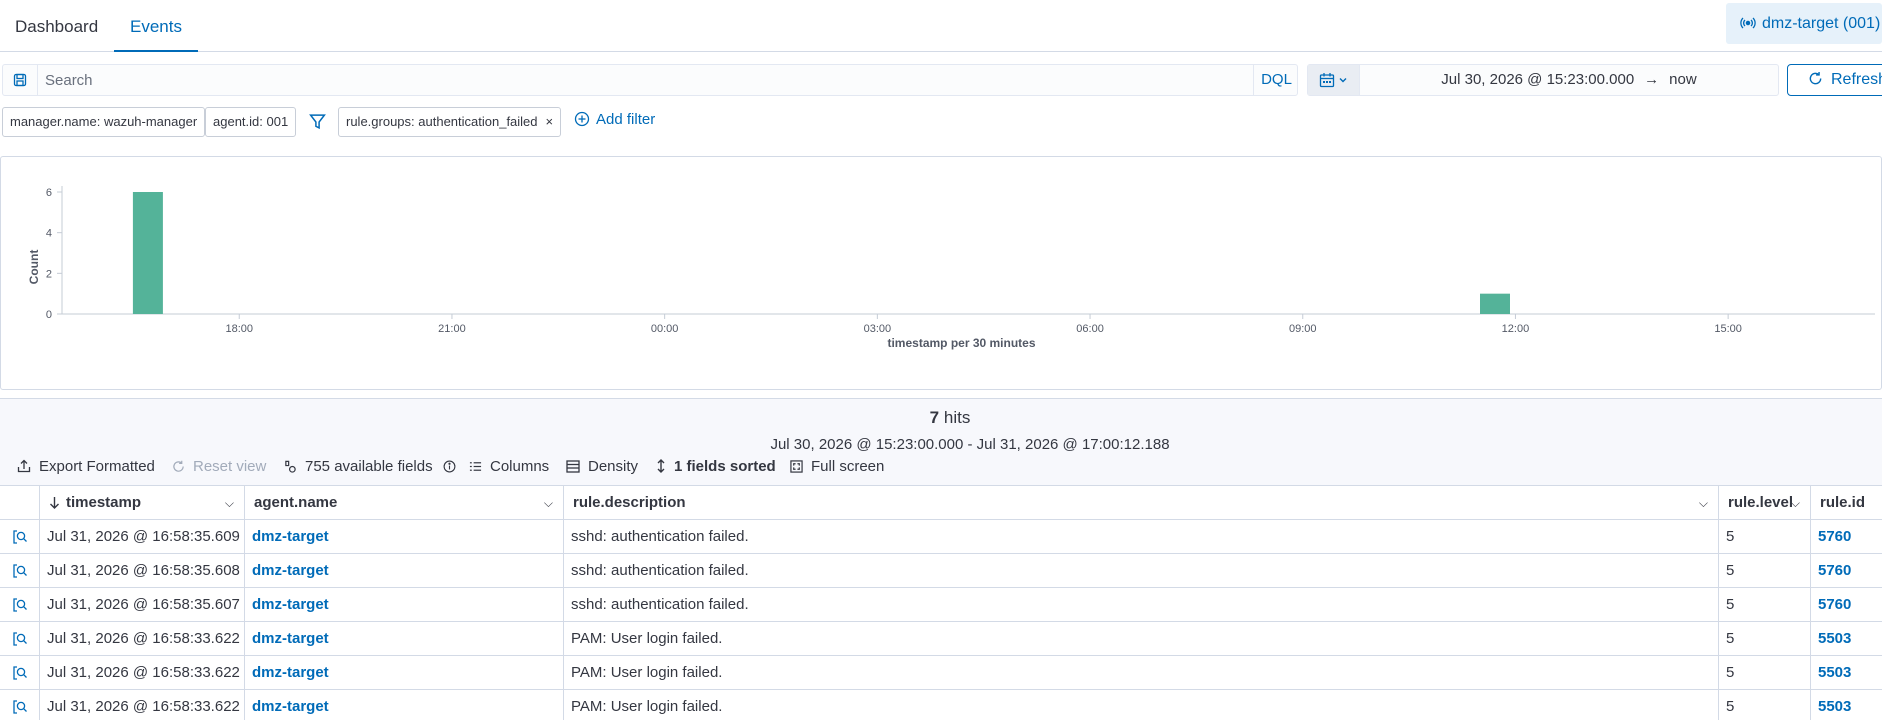  What do you see at coordinates (317, 124) in the screenshot?
I see `filter-icon` at bounding box center [317, 124].